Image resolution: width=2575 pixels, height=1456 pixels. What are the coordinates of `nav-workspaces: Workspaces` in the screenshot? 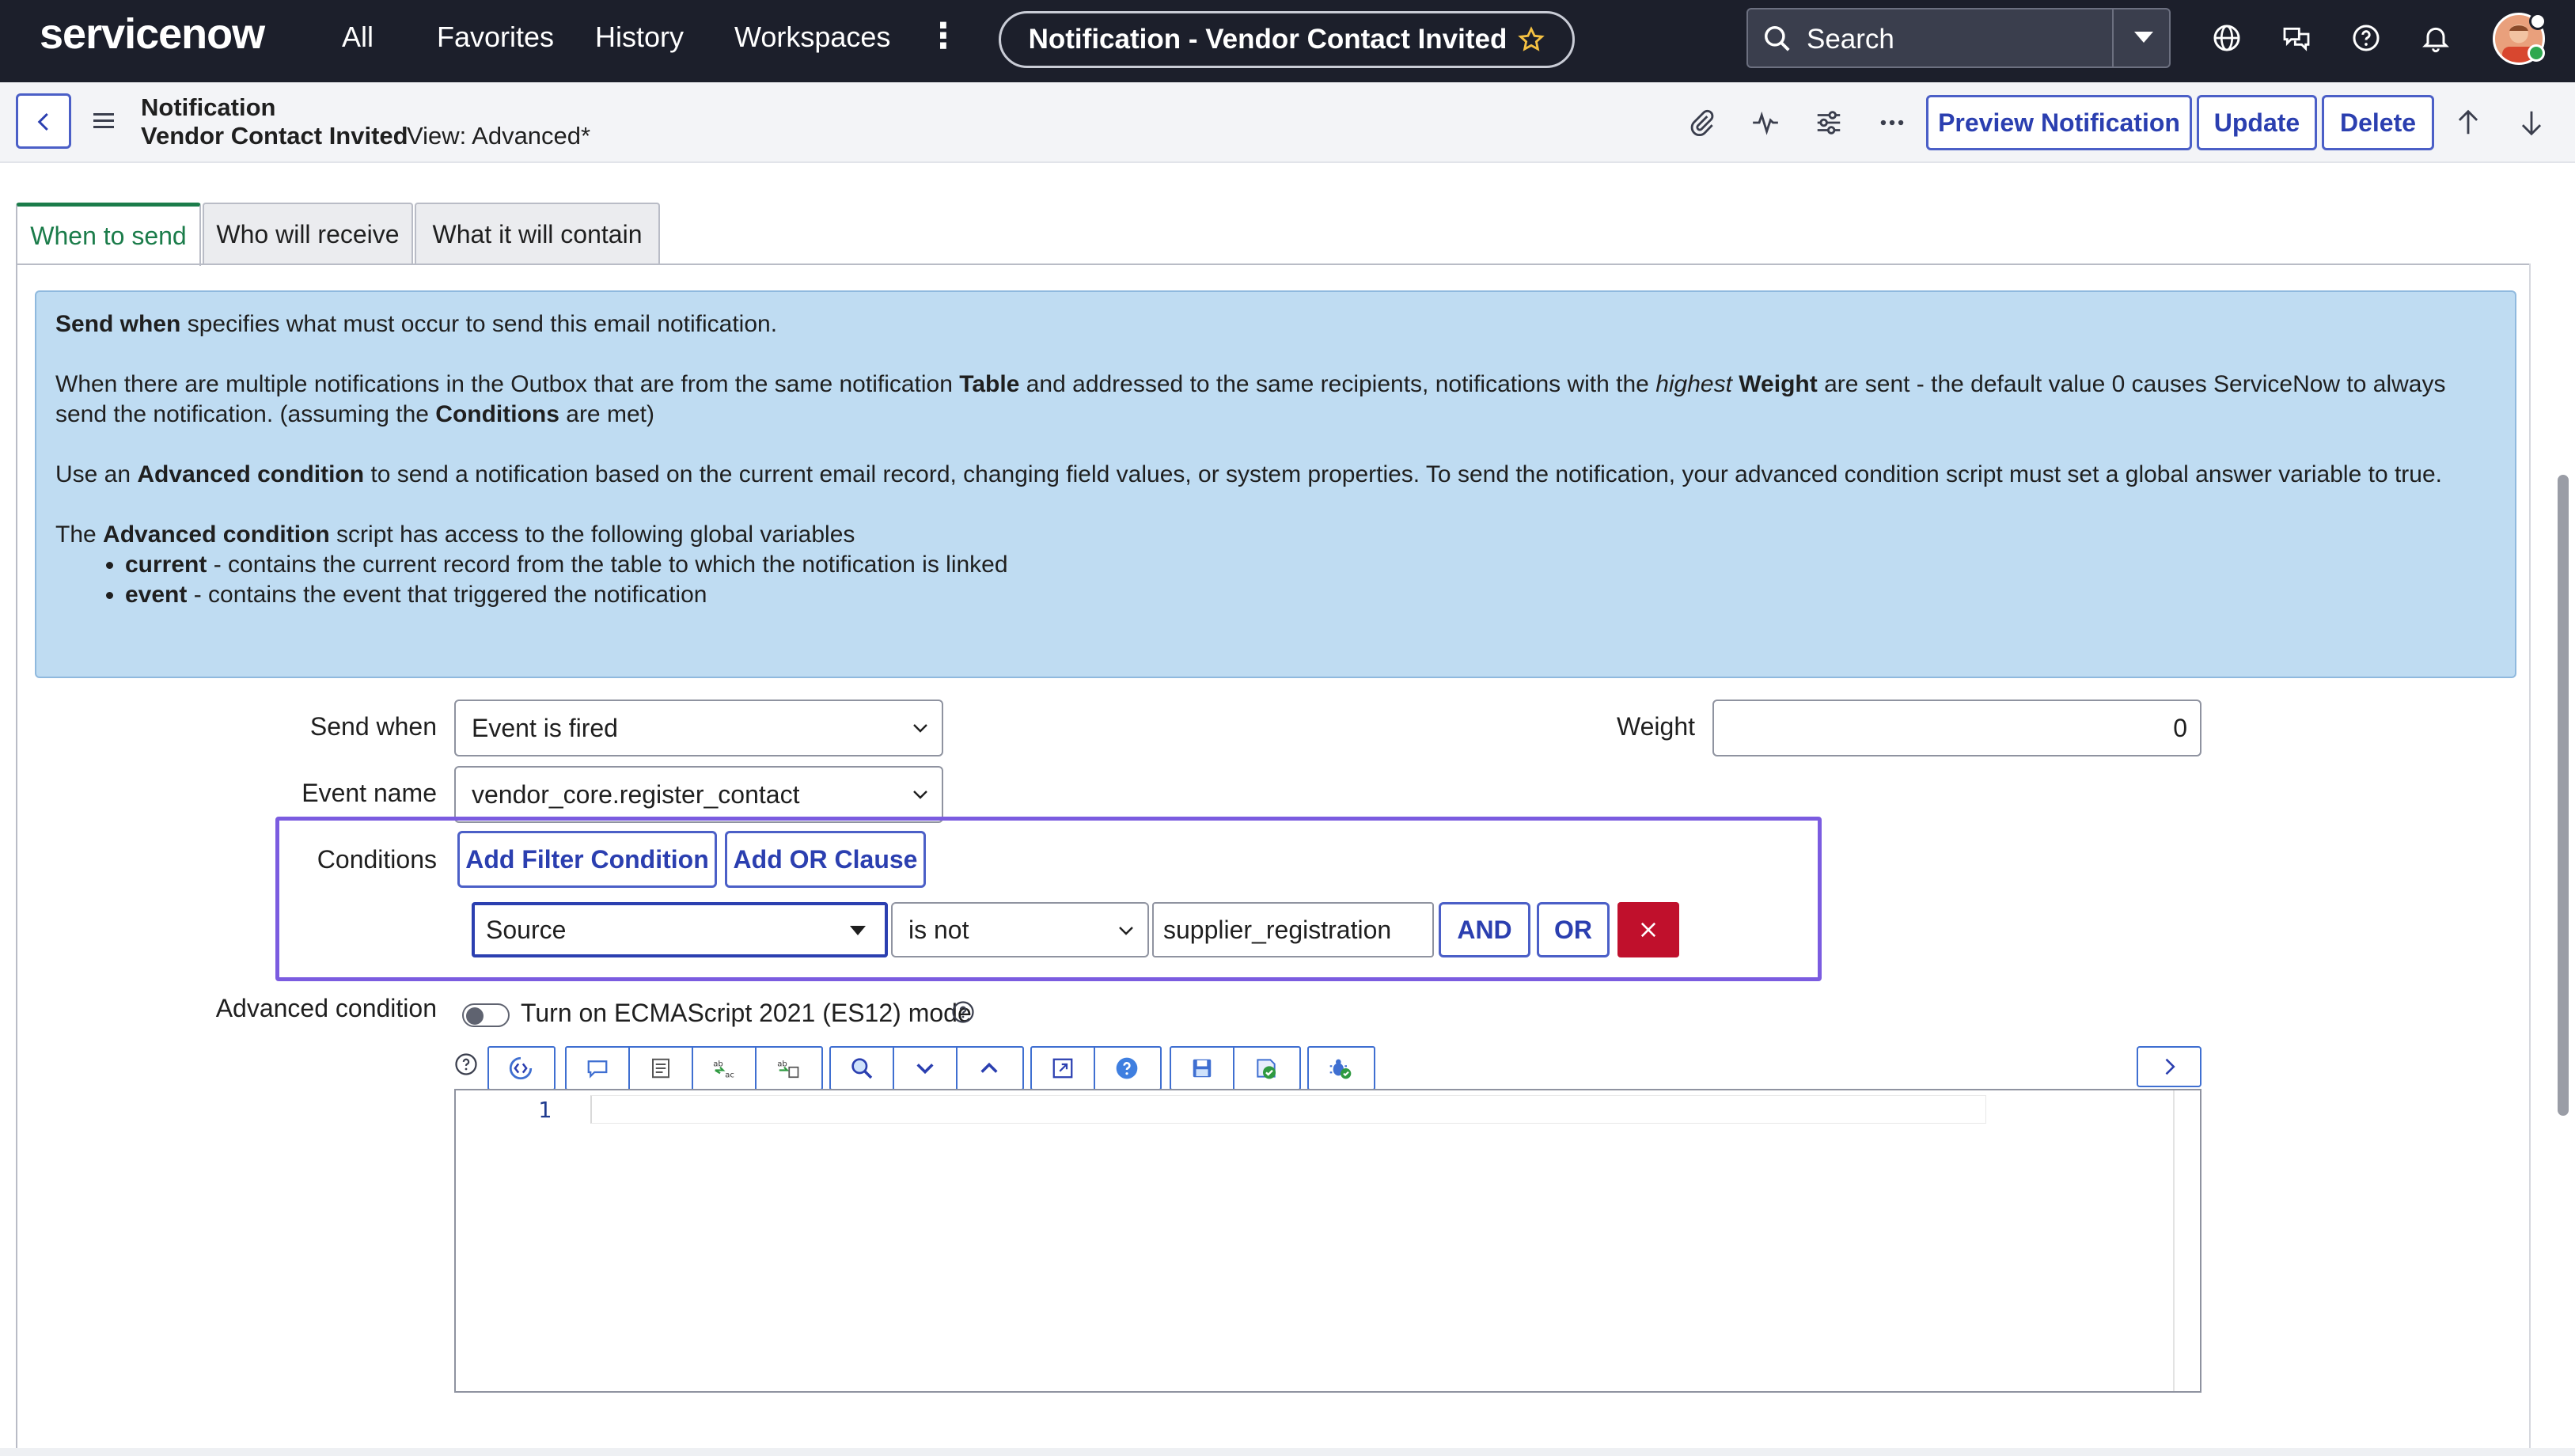 It's located at (812, 37).